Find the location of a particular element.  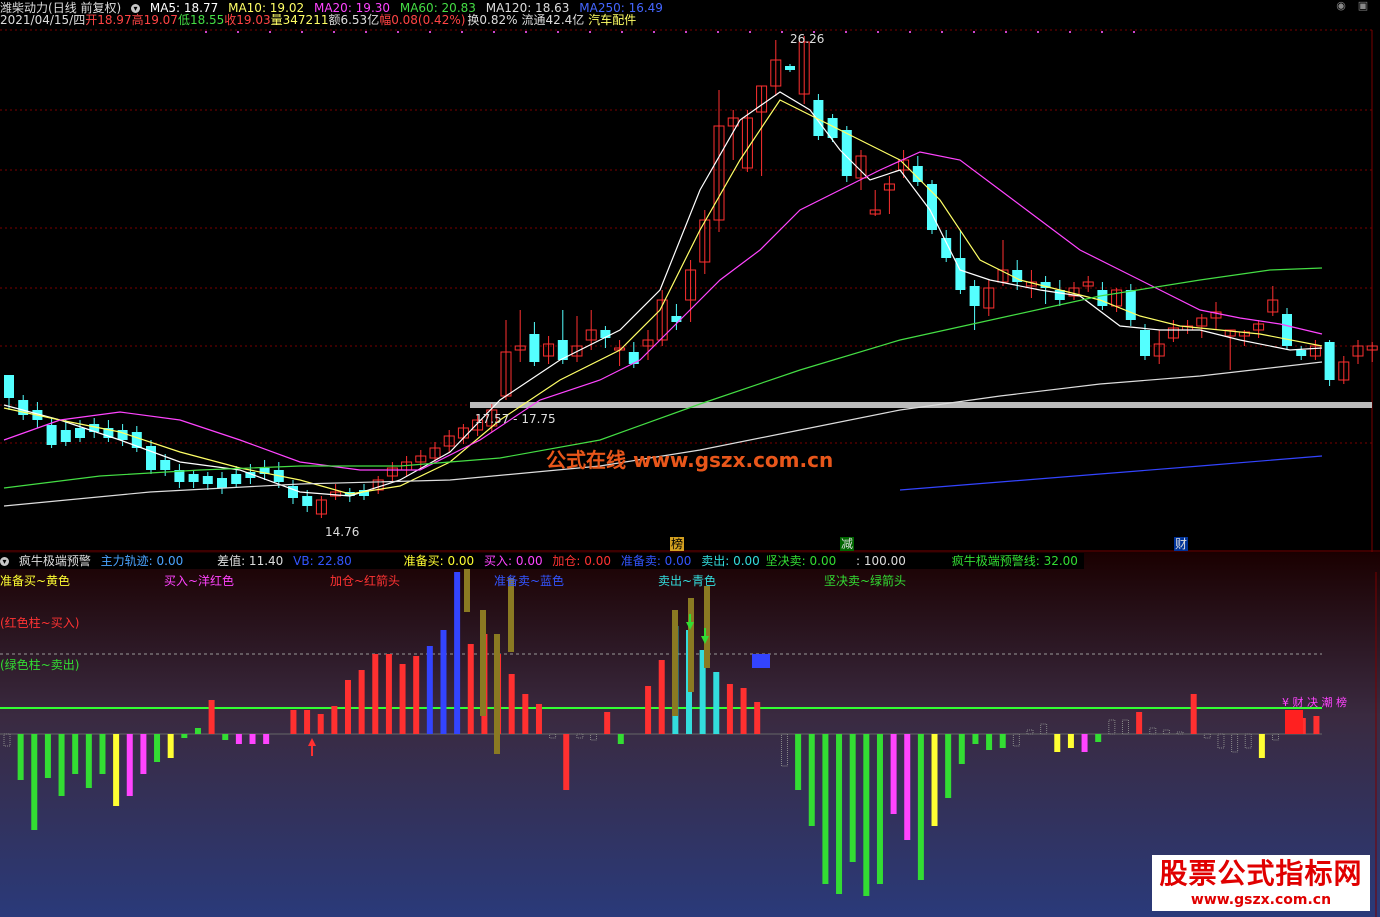

quote-turnover: 换0.82% is located at coordinates (492, 20).